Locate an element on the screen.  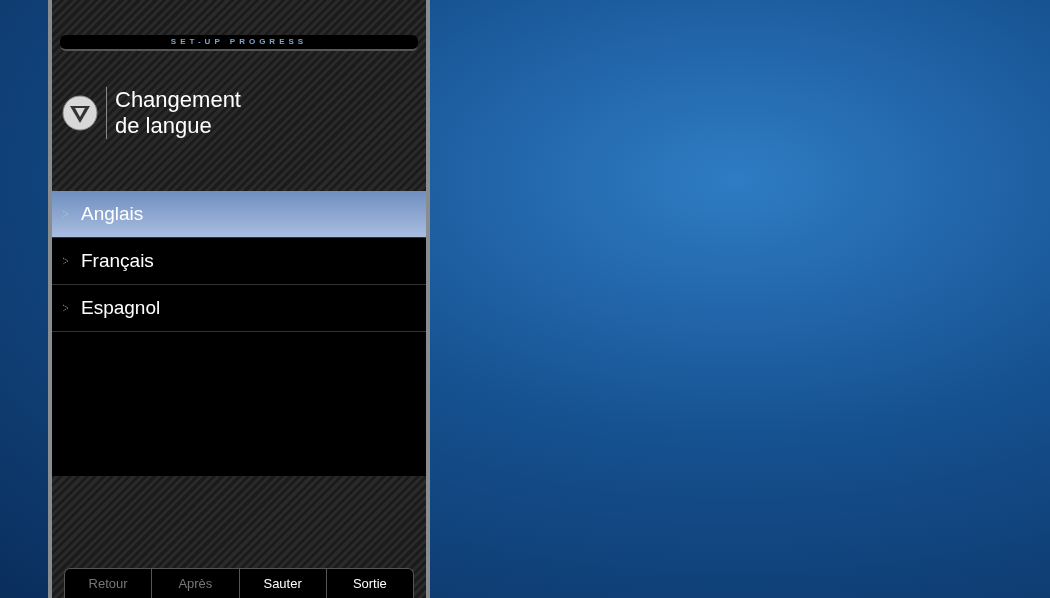
progress-label: SET-UP PROGRESS is located at coordinates (239, 42).